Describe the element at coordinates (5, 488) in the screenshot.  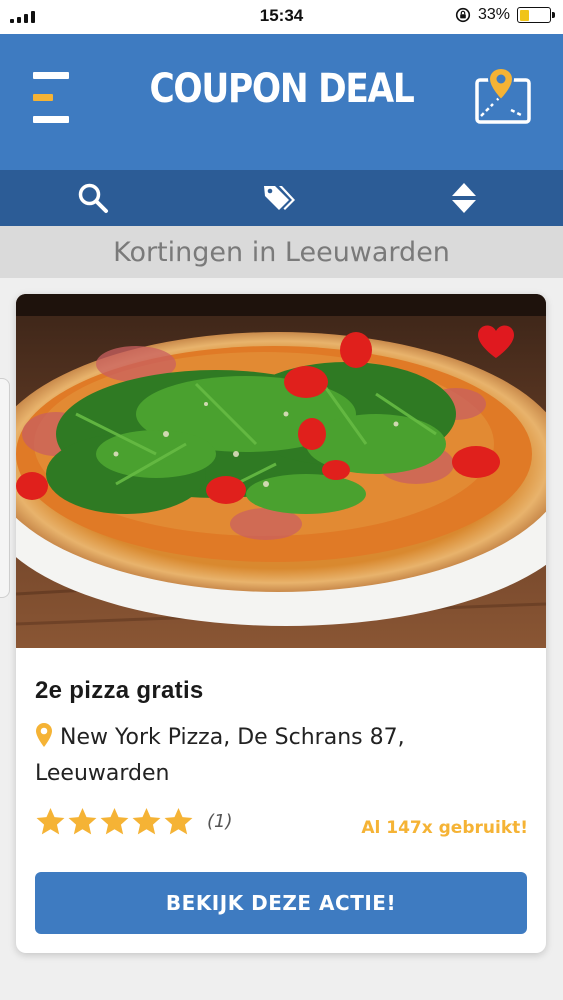
I see `side-drawer-handle` at that location.